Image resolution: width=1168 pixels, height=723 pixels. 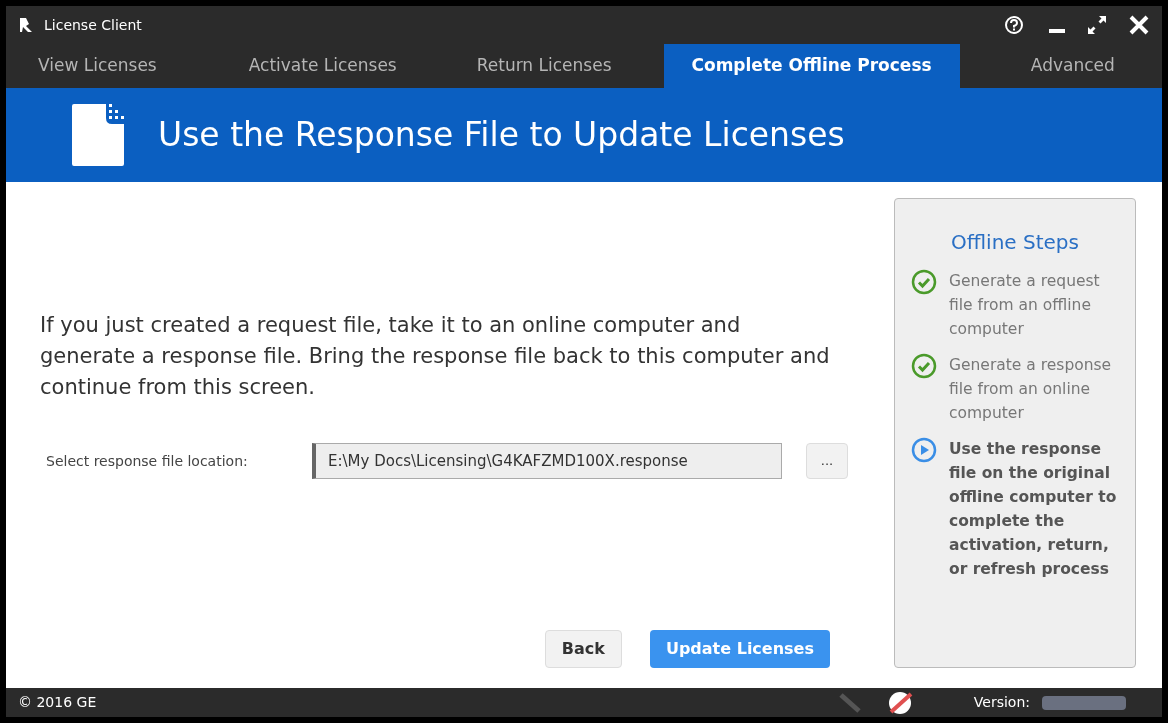 What do you see at coordinates (1014, 25) in the screenshot?
I see `help-icon` at bounding box center [1014, 25].